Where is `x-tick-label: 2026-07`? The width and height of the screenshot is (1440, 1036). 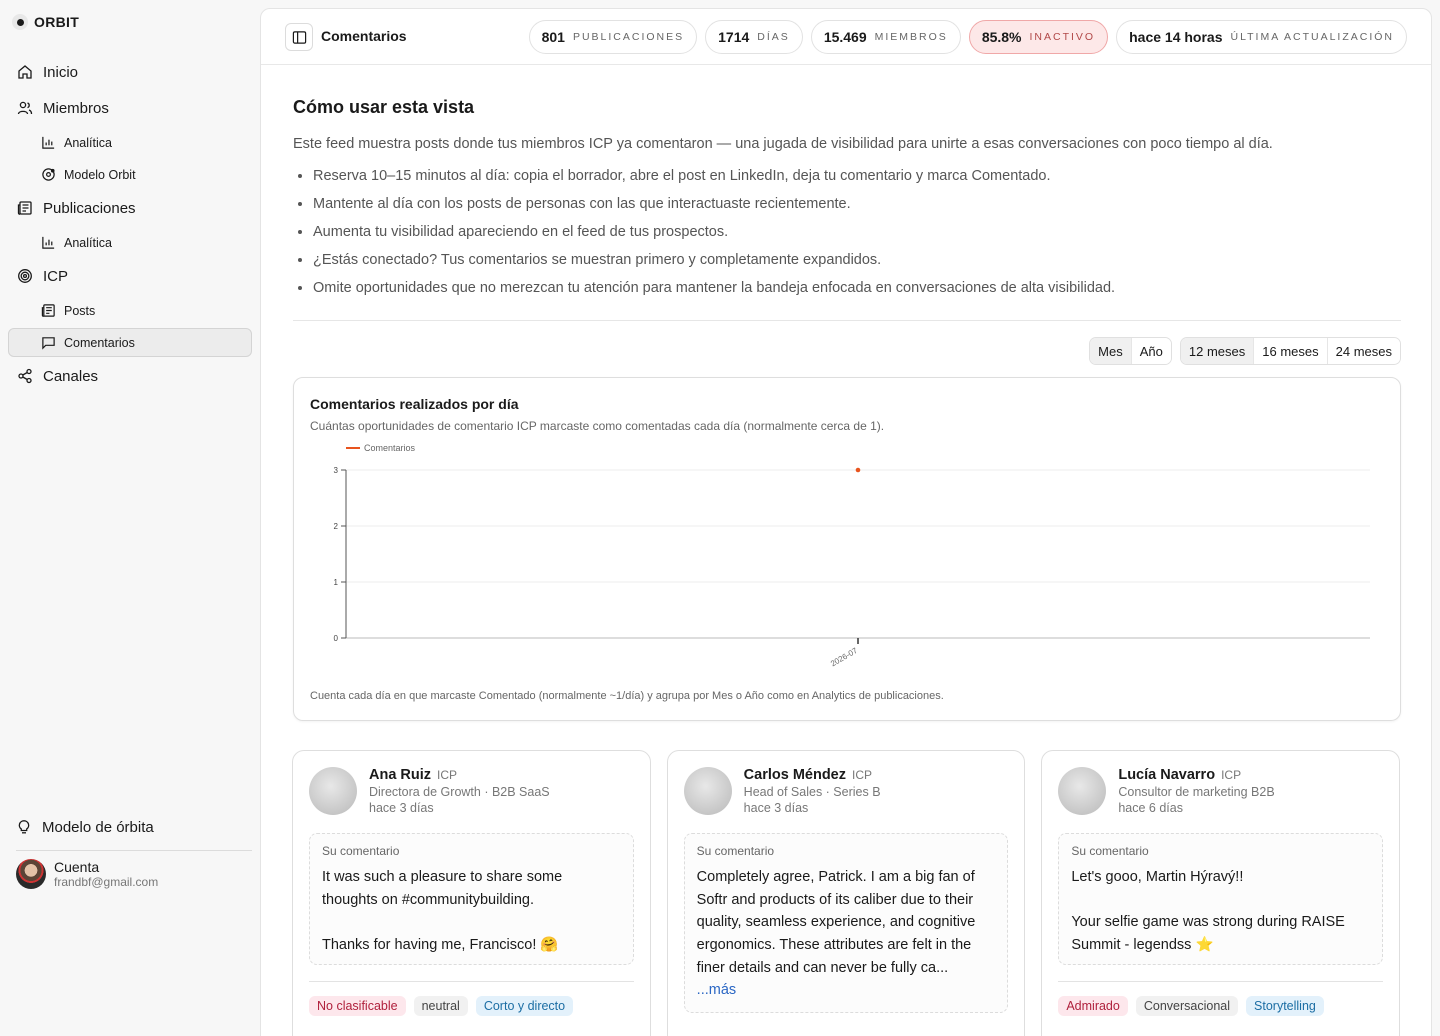 x-tick-label: 2026-07 is located at coordinates (844, 657).